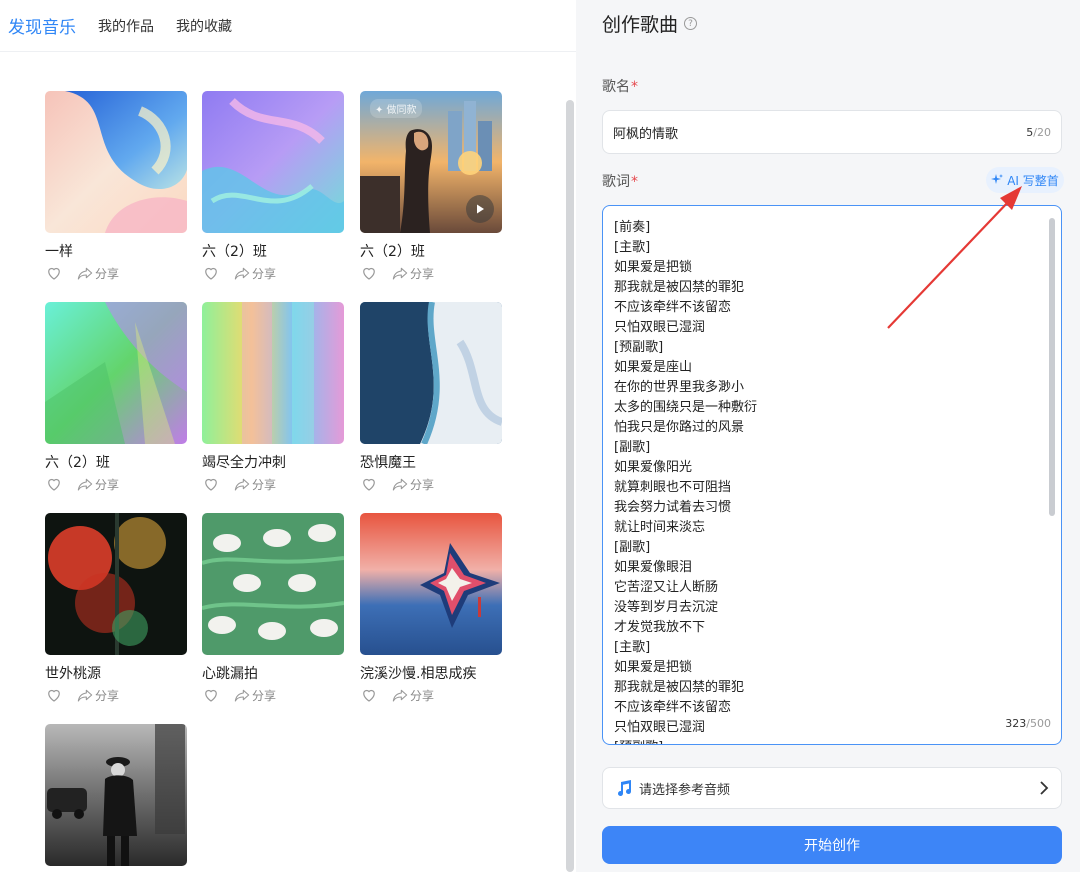 The width and height of the screenshot is (1080, 872). I want to click on lyrics-line: 没等到岁月去沉淀, so click(827, 608).